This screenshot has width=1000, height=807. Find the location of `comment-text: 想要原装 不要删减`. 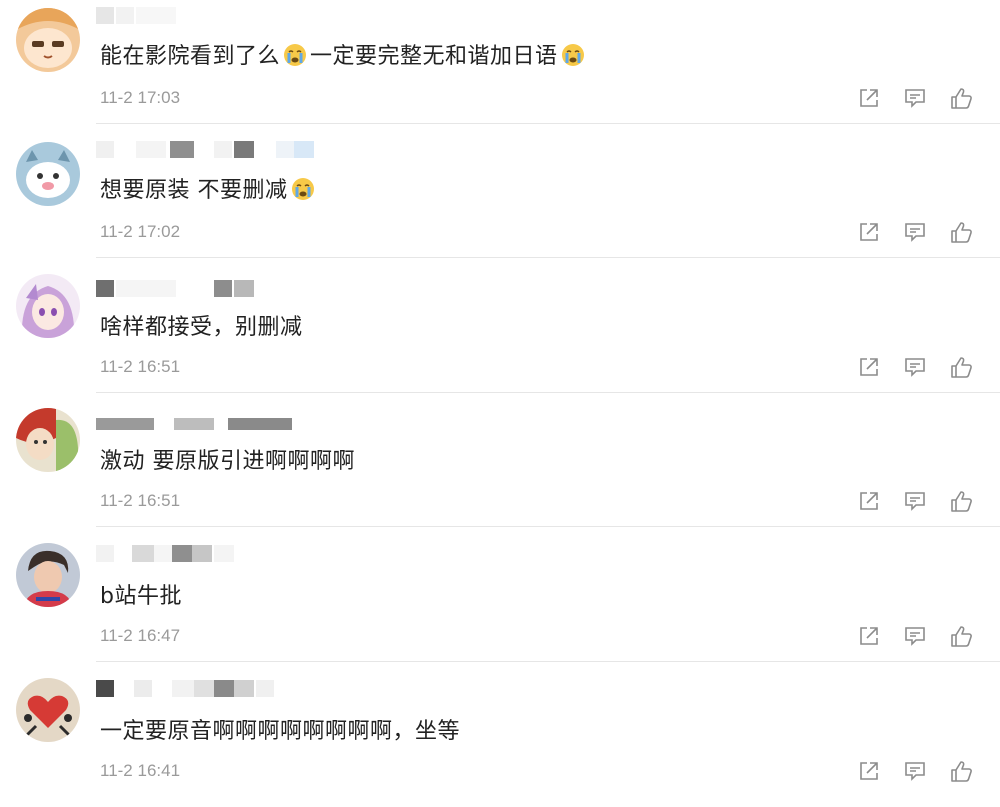

comment-text: 想要原装 不要删减 is located at coordinates (209, 188).